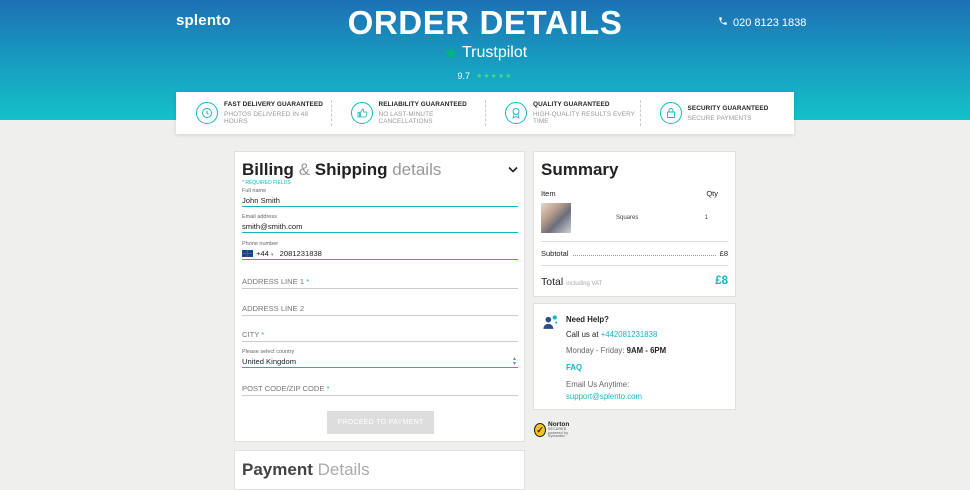 The height and width of the screenshot is (490, 970). I want to click on column-header-qty: Qty, so click(712, 193).